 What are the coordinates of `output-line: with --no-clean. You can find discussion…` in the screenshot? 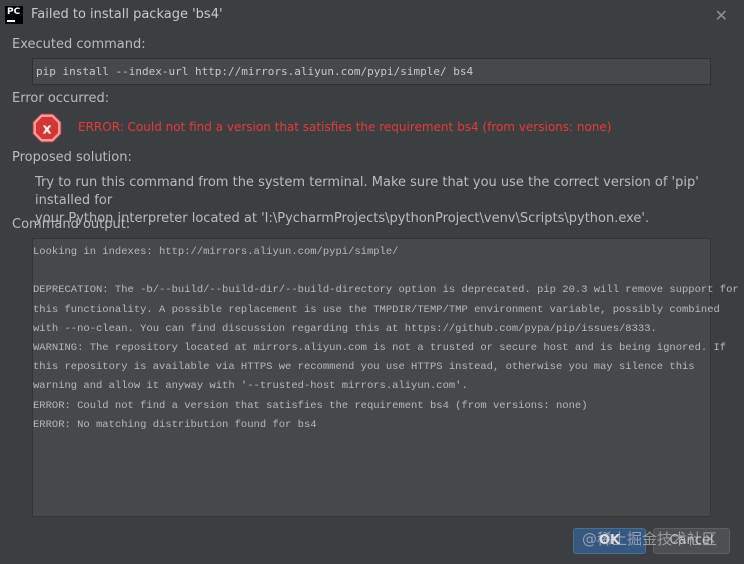 It's located at (345, 328).